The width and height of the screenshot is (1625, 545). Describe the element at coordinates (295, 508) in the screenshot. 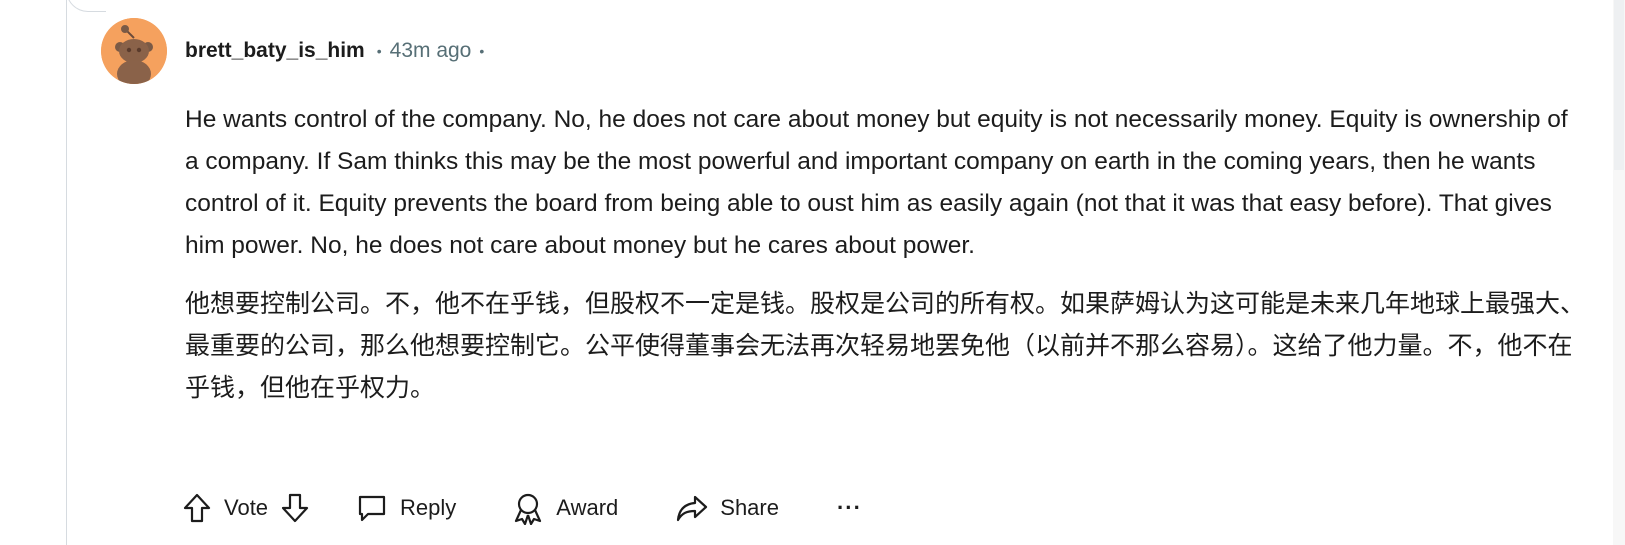

I see `downvote-arrow-icon` at that location.